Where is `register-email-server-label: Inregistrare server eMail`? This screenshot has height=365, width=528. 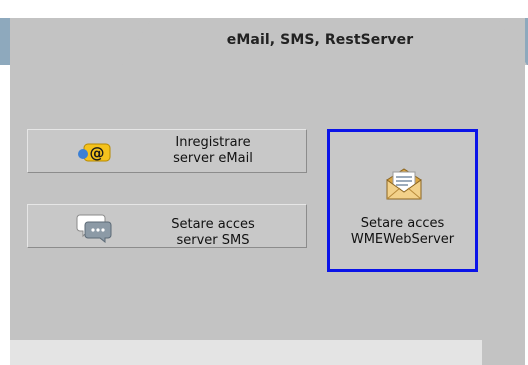
register-email-server-label: Inregistrare server eMail is located at coordinates (213, 150).